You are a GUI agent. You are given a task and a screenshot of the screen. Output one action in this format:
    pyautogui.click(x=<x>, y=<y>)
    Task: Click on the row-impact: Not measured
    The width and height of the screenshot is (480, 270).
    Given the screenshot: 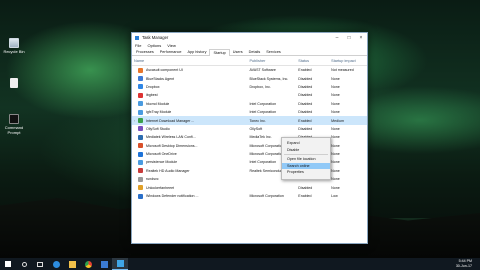 What is the action you would take?
    pyautogui.click(x=342, y=70)
    